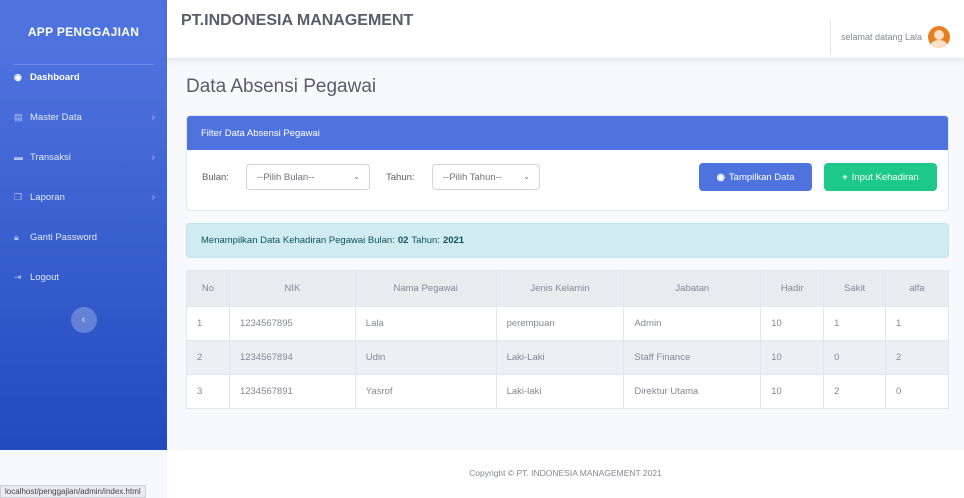  Describe the element at coordinates (855, 288) in the screenshot. I see `column-header: Sakit` at that location.